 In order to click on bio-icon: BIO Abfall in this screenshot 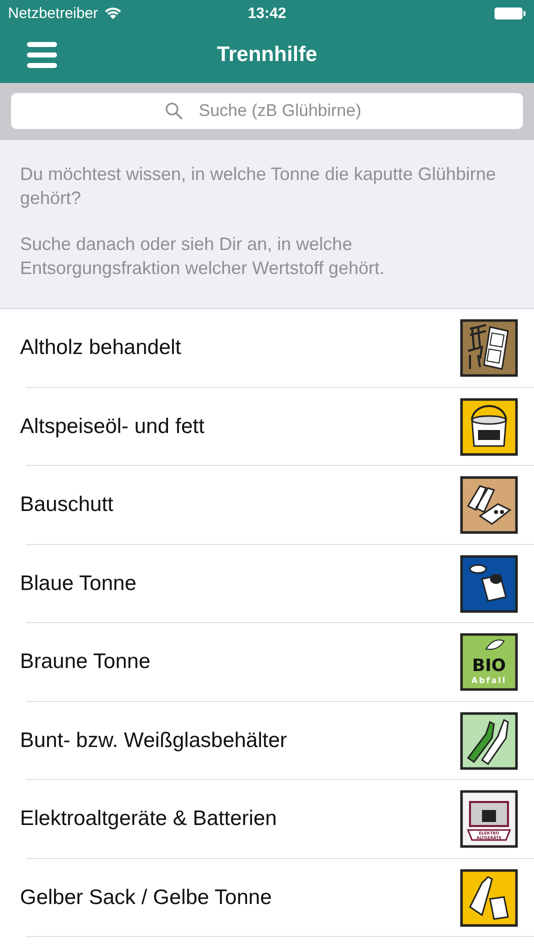, I will do `click(489, 662)`.